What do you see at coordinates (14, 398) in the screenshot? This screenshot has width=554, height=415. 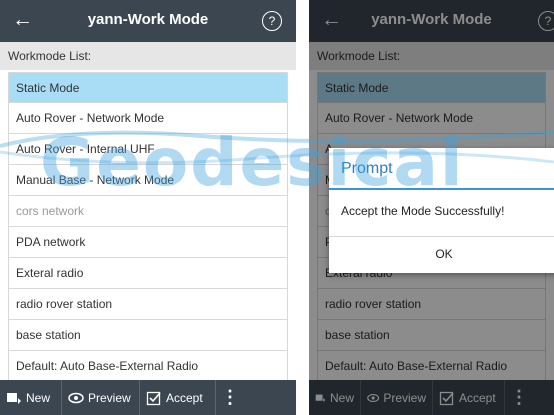 I see `new-icon` at bounding box center [14, 398].